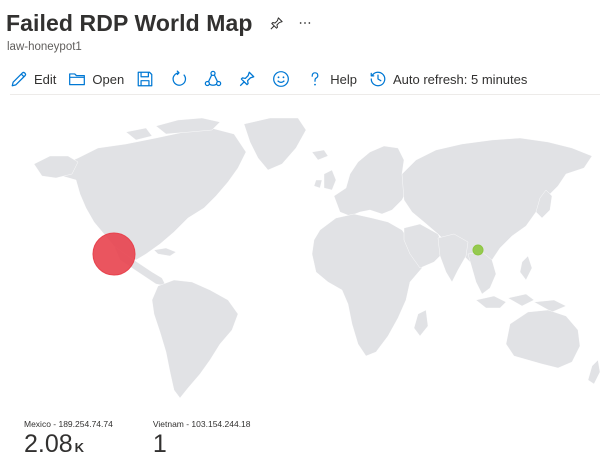  I want to click on more-icon, so click(305, 23).